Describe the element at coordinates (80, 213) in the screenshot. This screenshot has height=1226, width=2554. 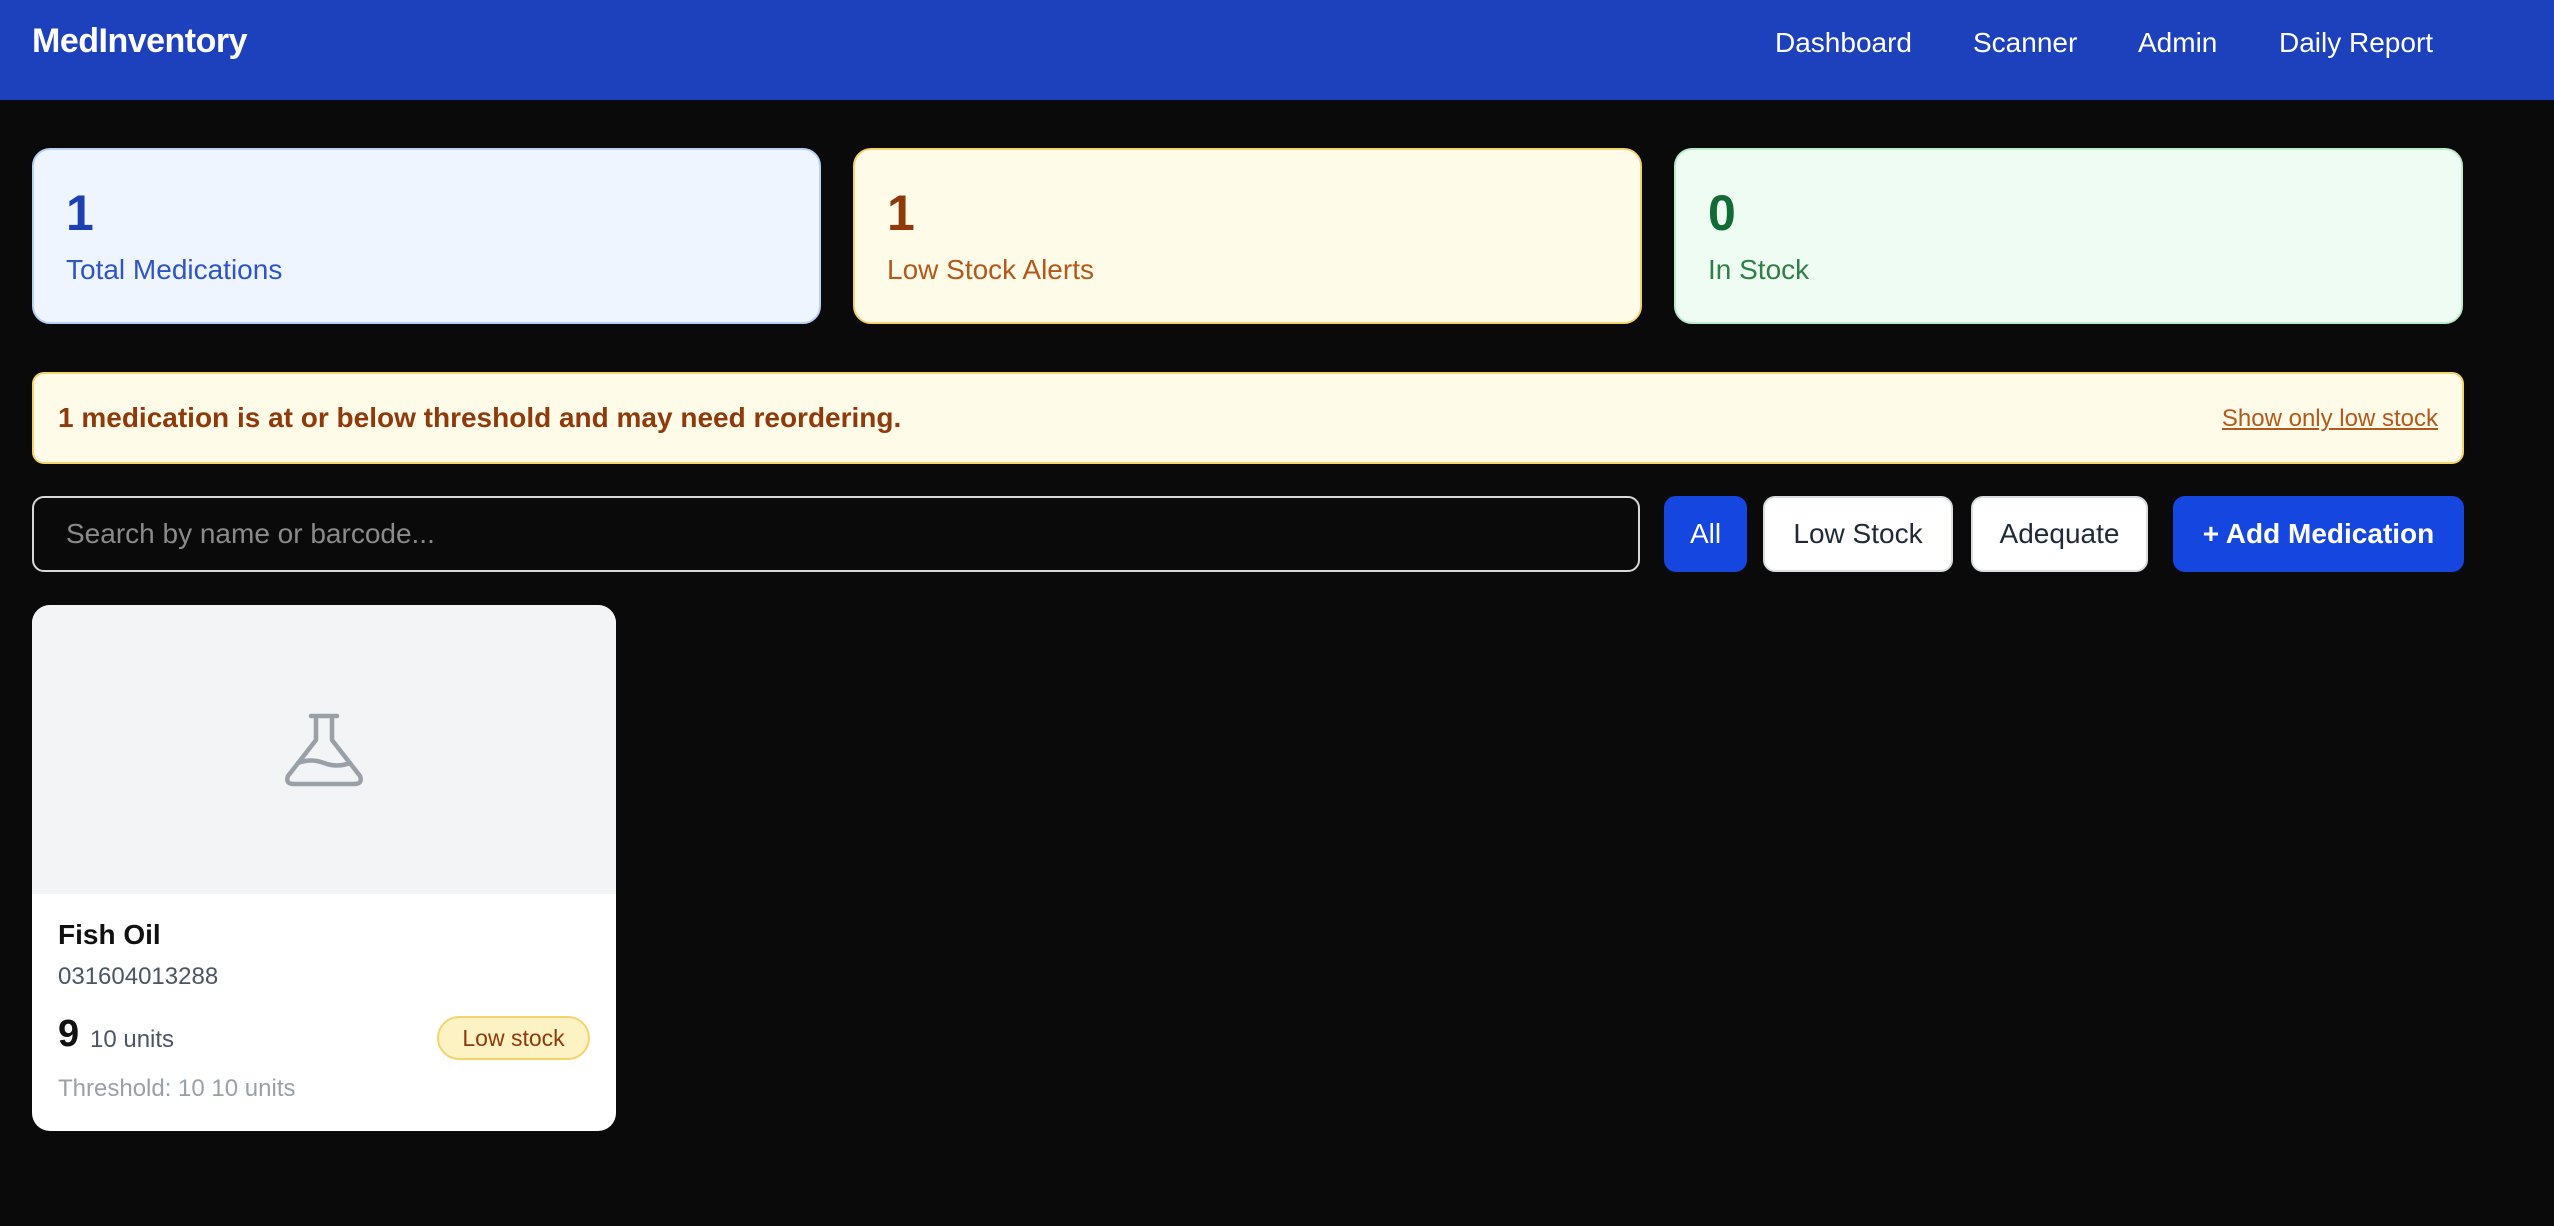
I see `stat-total-value: 1` at that location.